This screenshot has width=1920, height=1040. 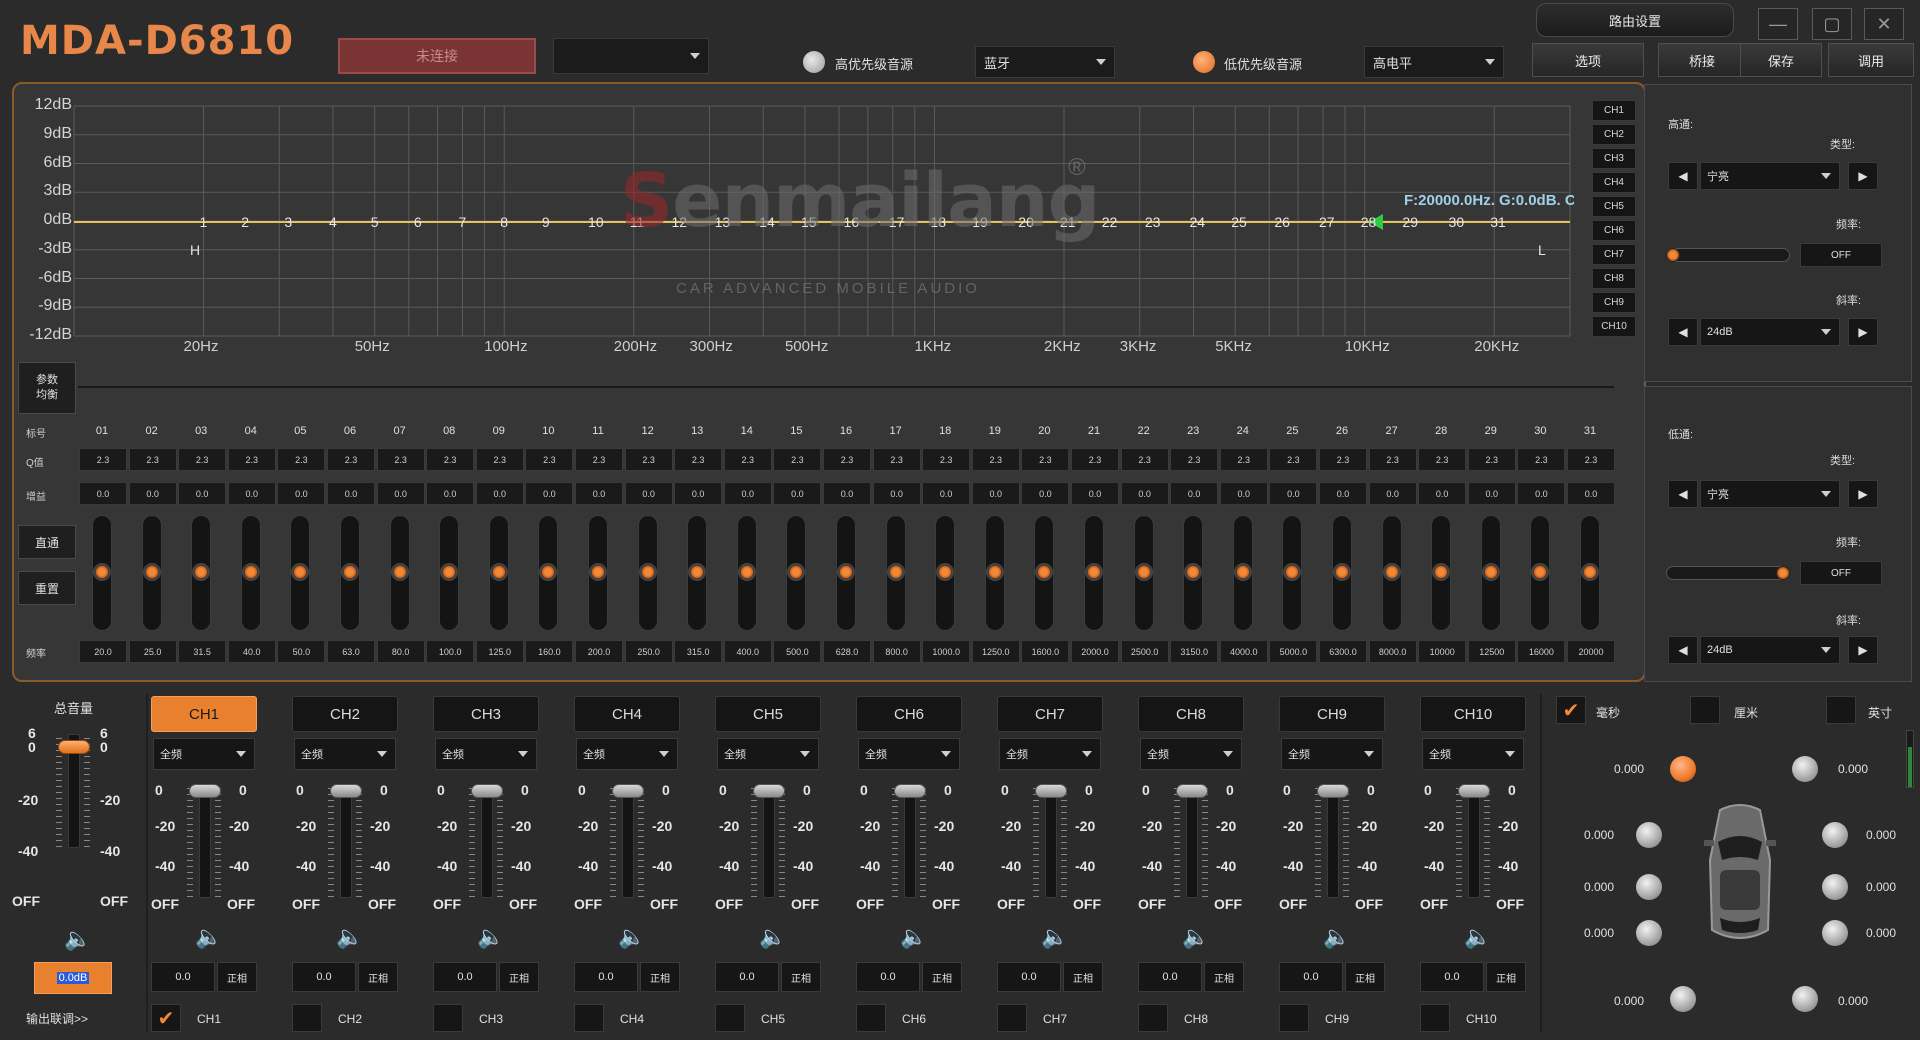 What do you see at coordinates (1683, 494) in the screenshot?
I see `lowpass-type-prev: ◀` at bounding box center [1683, 494].